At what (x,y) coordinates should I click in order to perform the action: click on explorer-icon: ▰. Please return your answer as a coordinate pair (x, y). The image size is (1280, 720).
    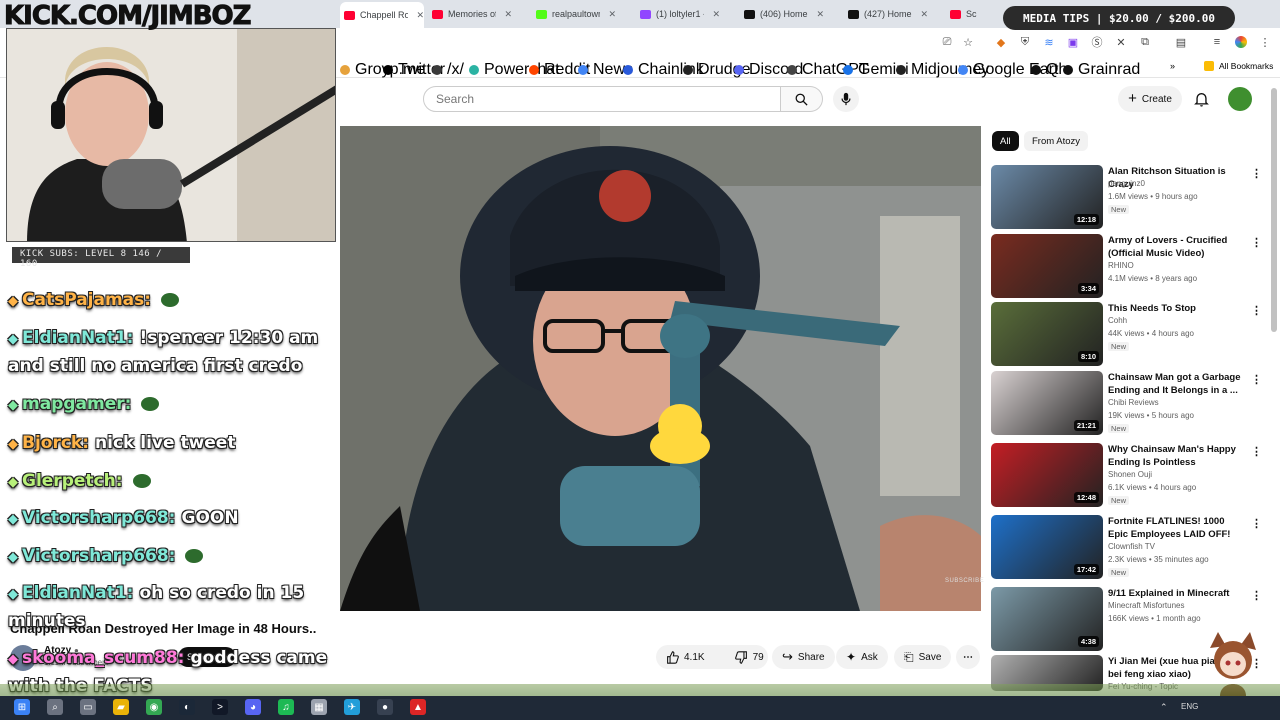
    Looking at the image, I should click on (121, 707).